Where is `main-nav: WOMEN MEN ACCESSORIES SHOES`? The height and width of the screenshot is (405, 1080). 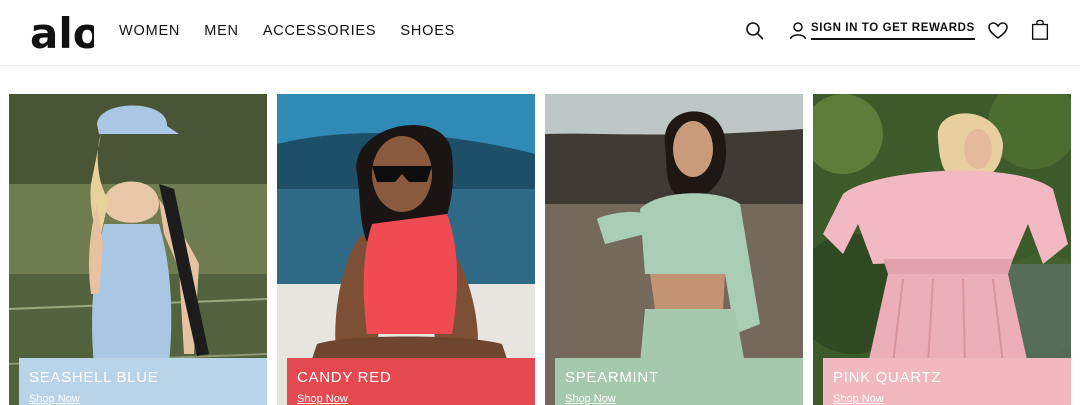
main-nav: WOMEN MEN ACCESSORIES SHOES is located at coordinates (299, 31).